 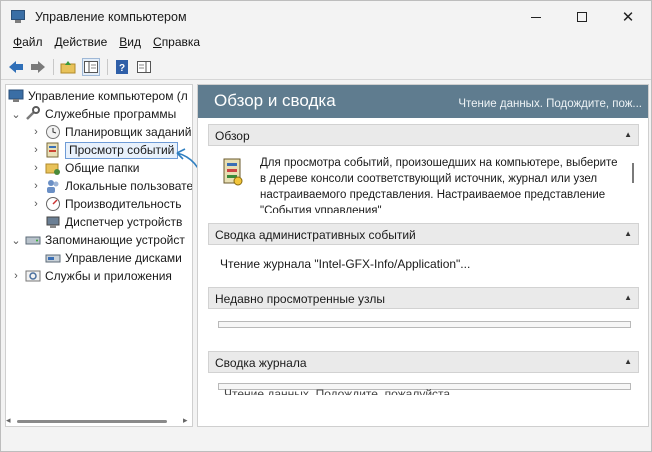 I want to click on users-icon, so click(x=53, y=186).